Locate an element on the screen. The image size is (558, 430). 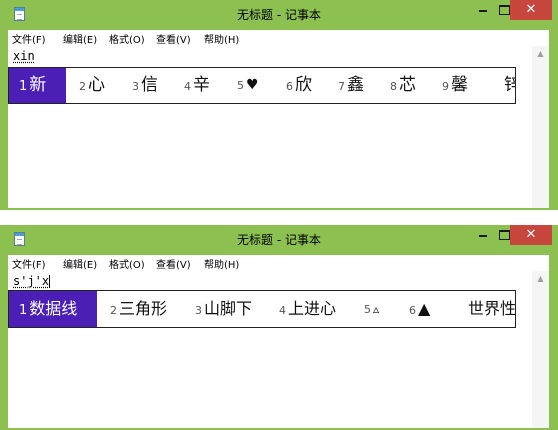
candidate-4: 4 上进心 is located at coordinates (307, 309).